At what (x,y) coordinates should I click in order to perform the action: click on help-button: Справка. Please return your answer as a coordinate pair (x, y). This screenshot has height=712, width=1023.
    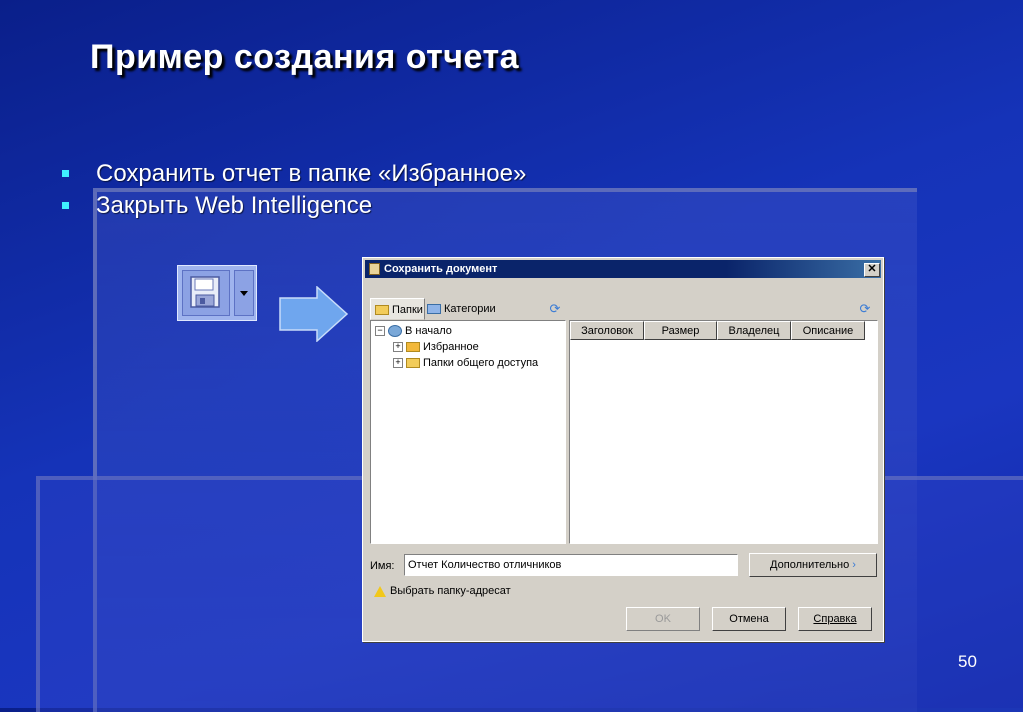
    Looking at the image, I should click on (835, 619).